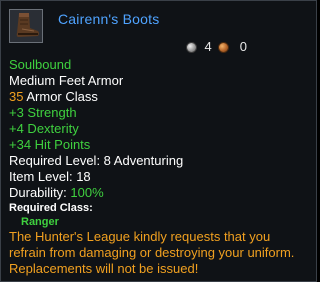  I want to click on required-level-label: Required Level:, so click(56, 160).